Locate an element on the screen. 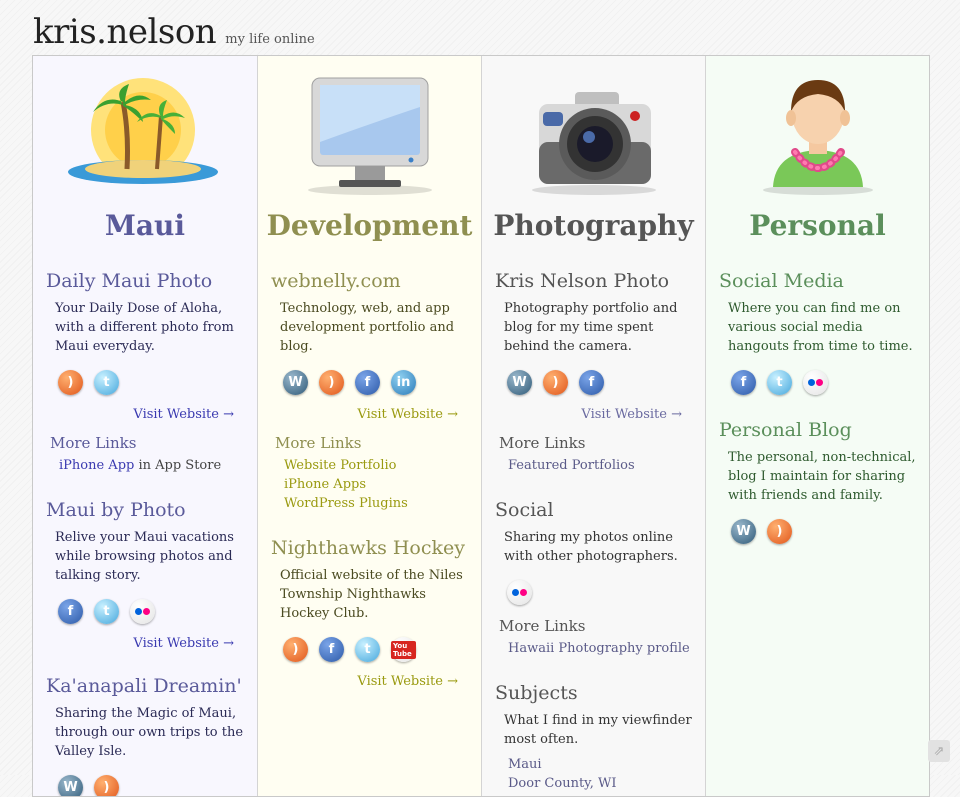  maui-hero is located at coordinates (145, 131).